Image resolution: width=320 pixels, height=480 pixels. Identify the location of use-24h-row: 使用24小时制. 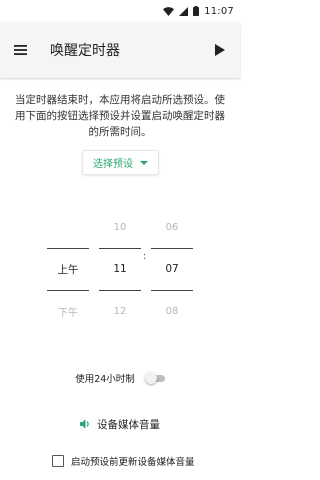
(120, 378).